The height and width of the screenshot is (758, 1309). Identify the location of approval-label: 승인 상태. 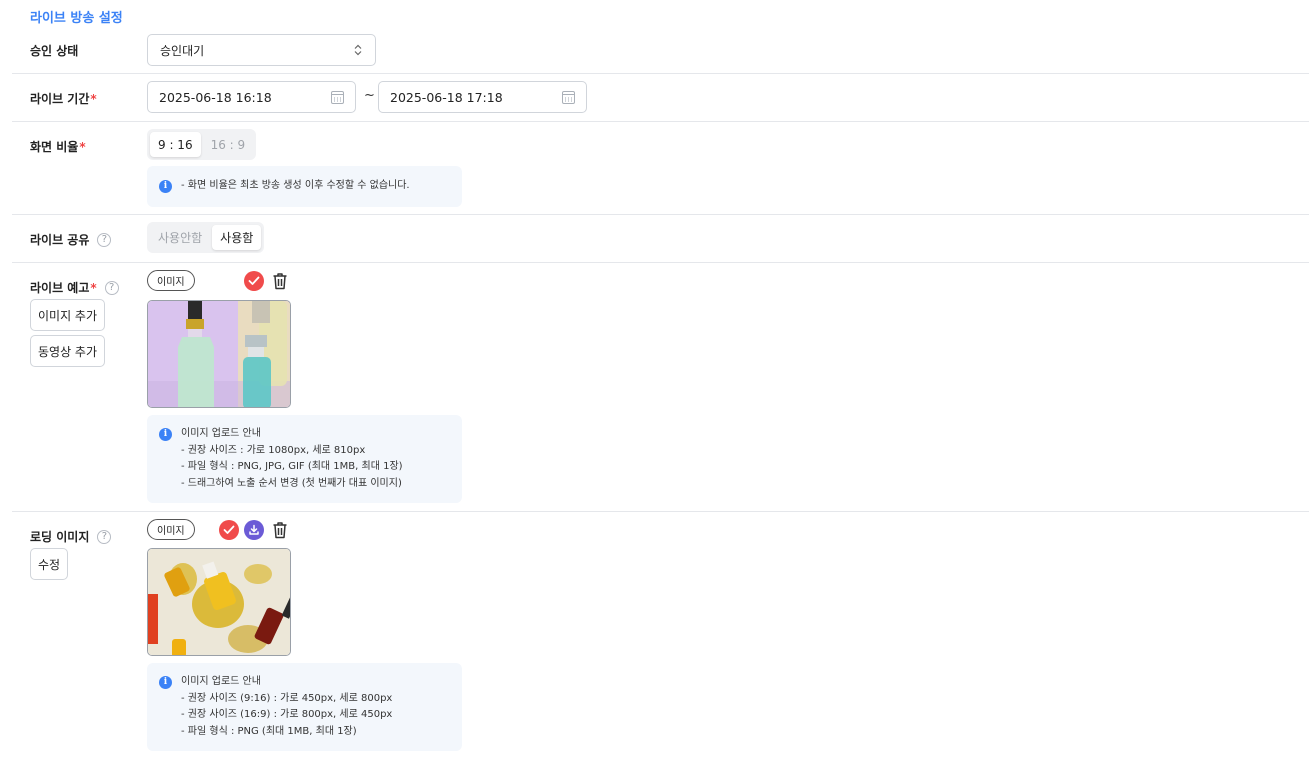
(54, 50).